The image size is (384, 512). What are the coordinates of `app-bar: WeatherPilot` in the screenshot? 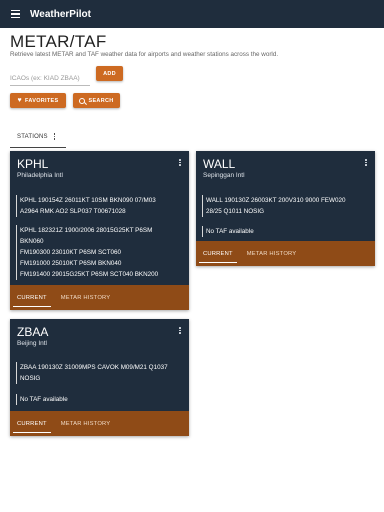 It's located at (192, 14).